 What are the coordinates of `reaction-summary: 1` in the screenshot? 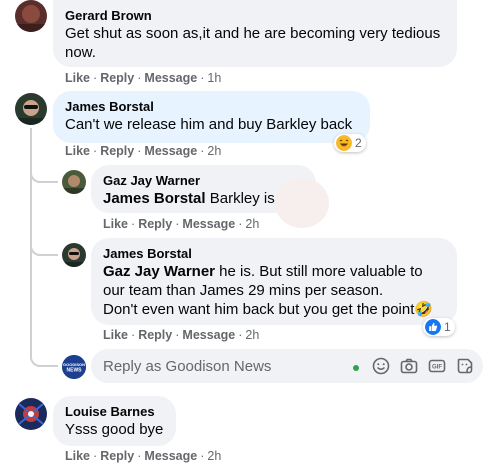 It's located at (439, 327).